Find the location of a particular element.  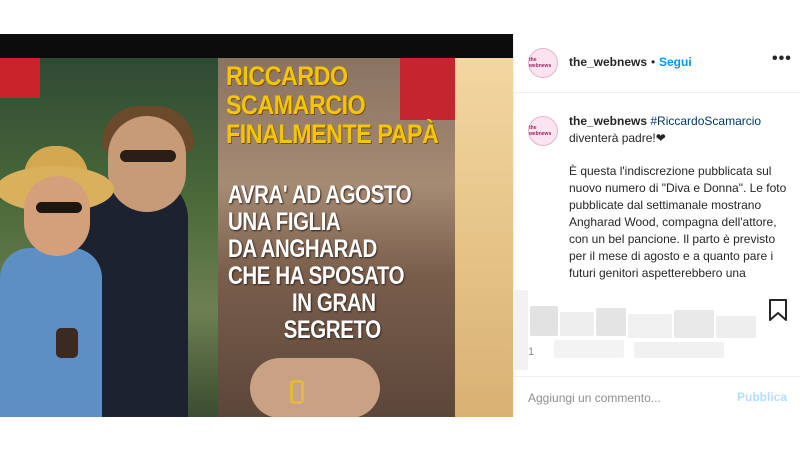

photo-hand is located at coordinates (315, 387).